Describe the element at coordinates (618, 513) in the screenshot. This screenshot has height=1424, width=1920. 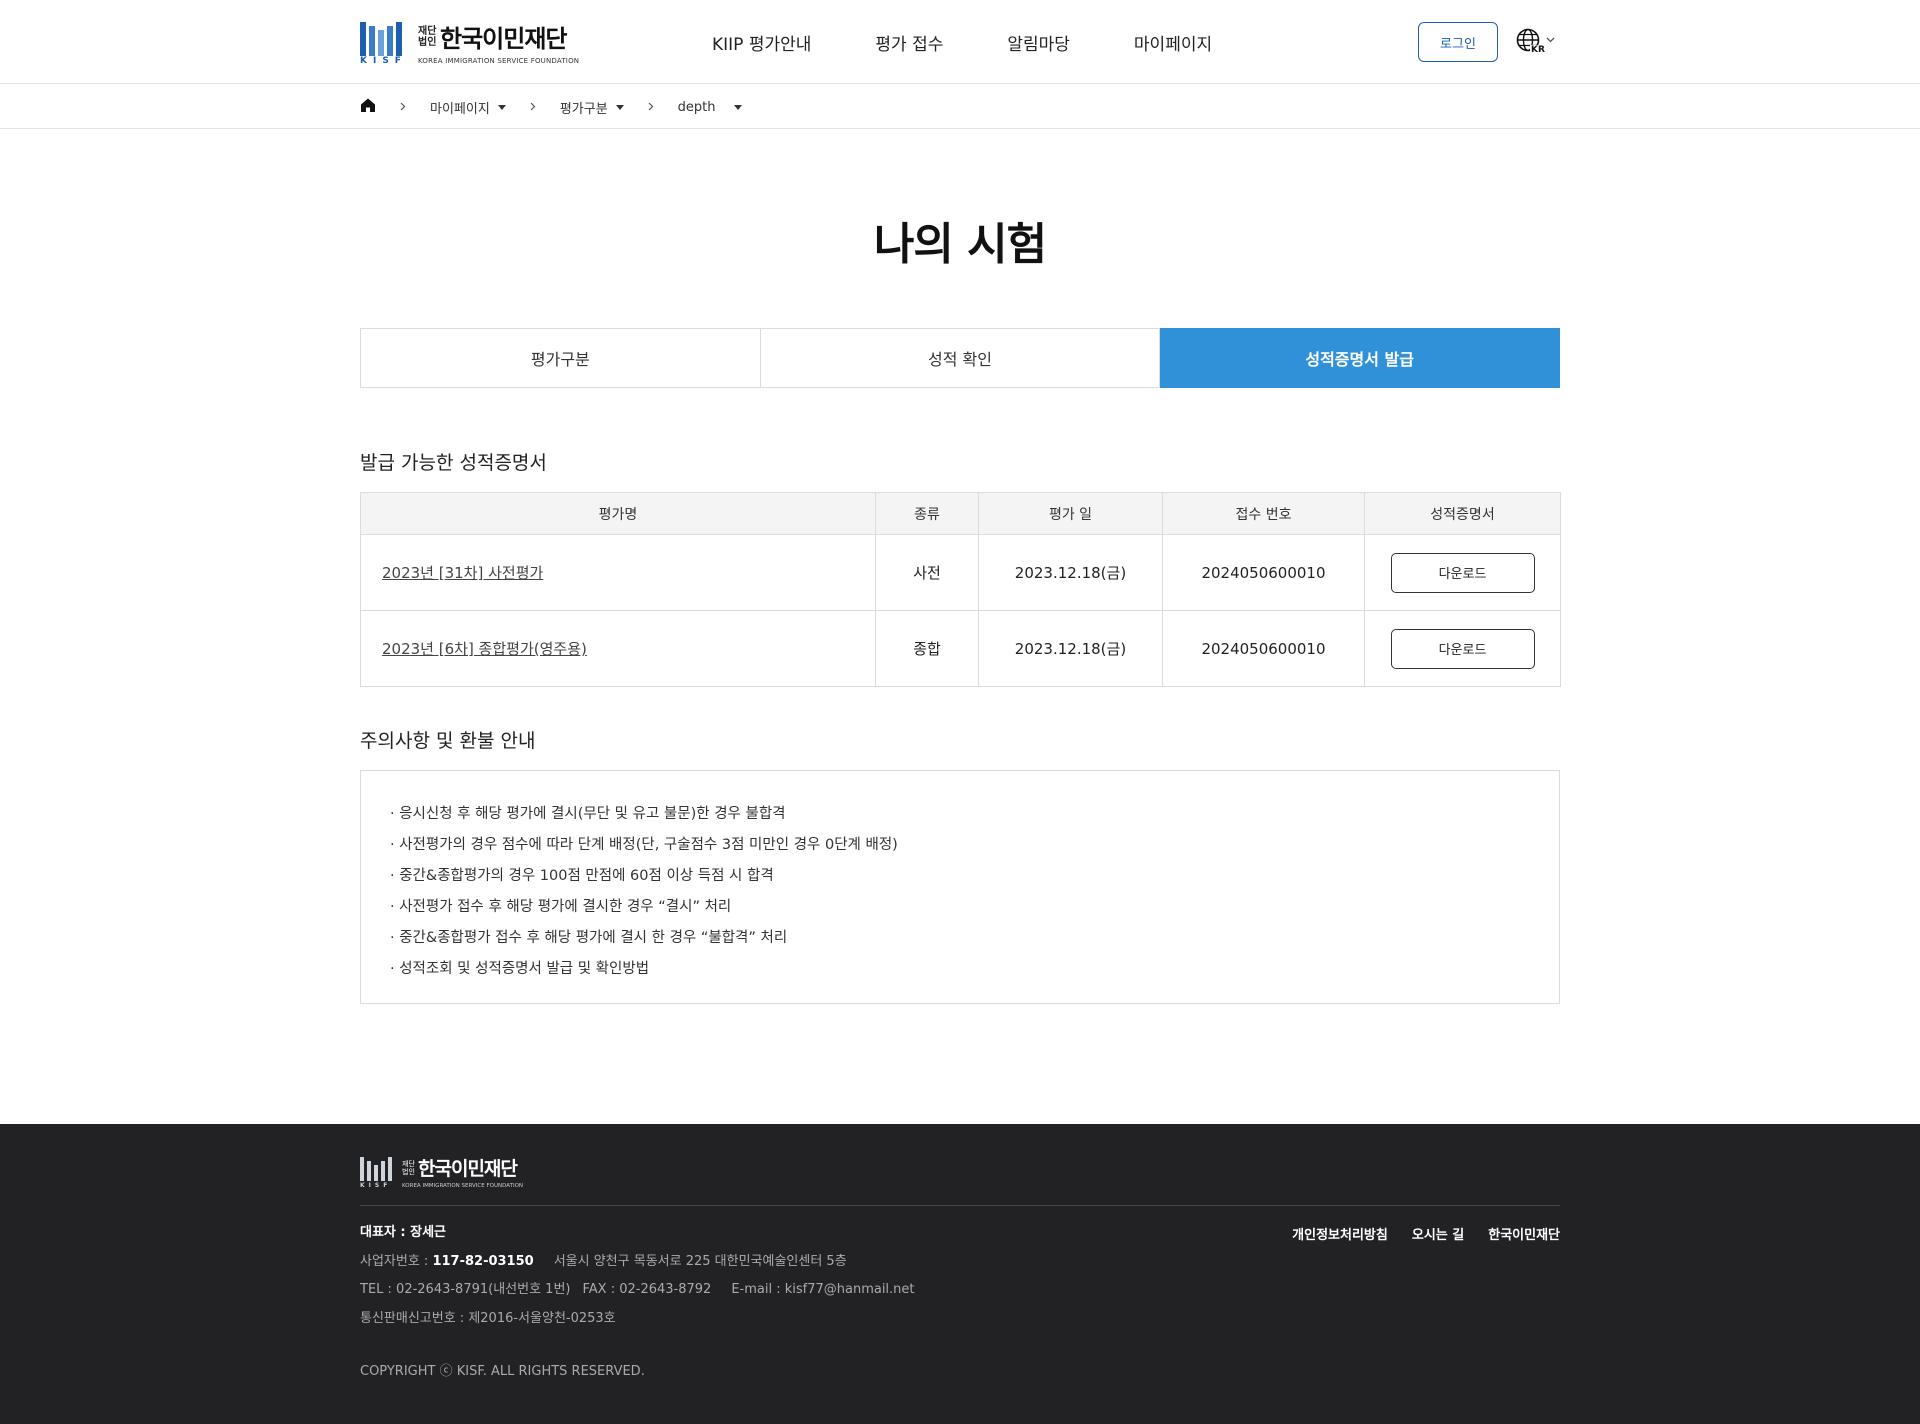
I see `column-header-name: 평가명` at that location.